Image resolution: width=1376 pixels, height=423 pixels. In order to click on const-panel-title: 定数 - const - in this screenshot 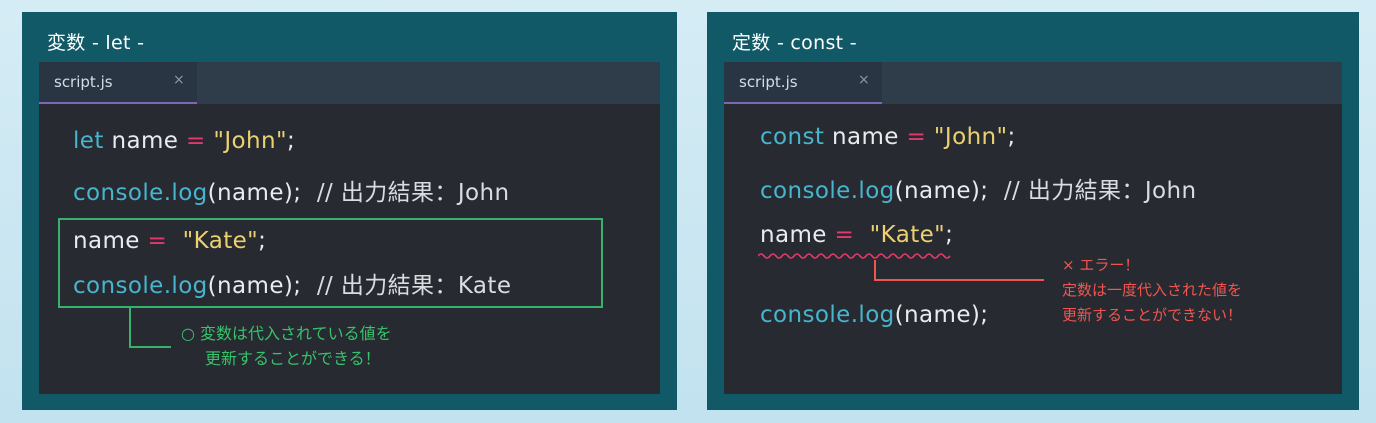, I will do `click(794, 43)`.